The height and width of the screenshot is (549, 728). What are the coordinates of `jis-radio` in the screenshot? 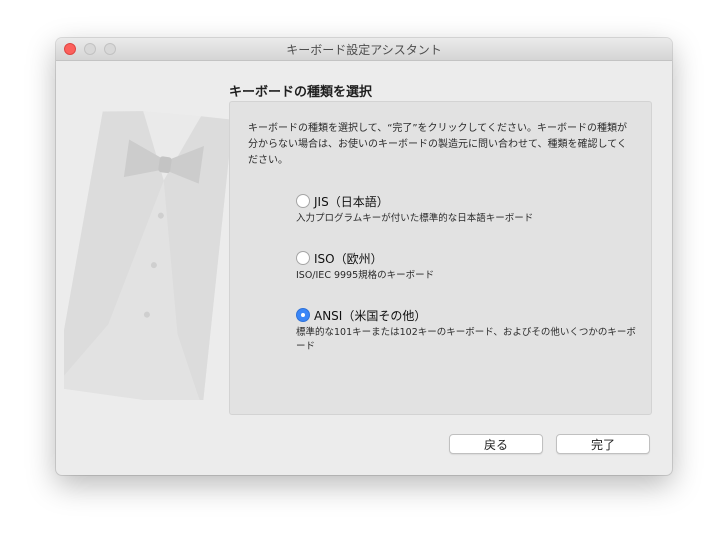 It's located at (303, 201).